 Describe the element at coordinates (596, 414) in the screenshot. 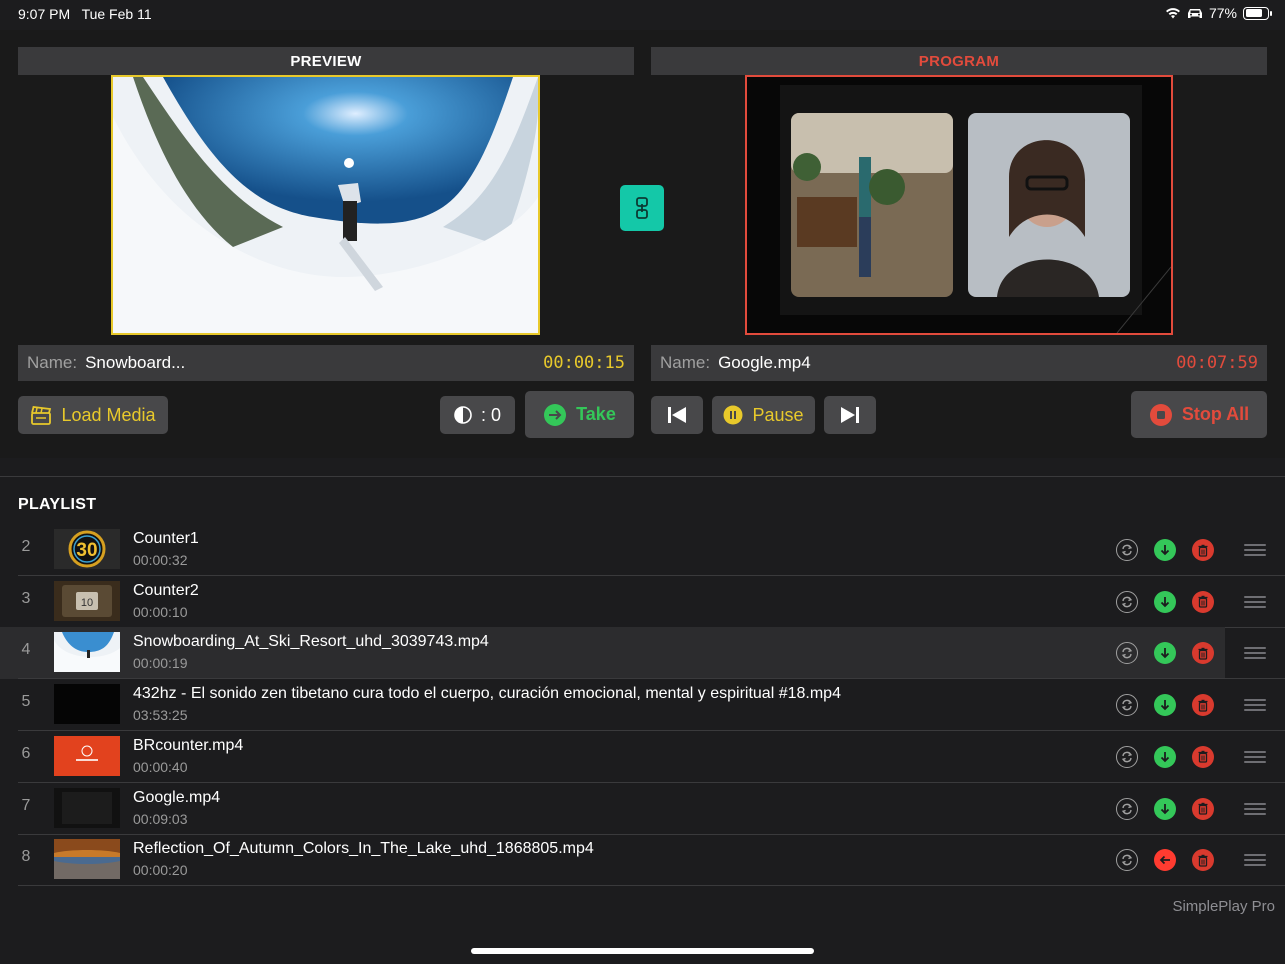

I see `take-label: Take` at that location.